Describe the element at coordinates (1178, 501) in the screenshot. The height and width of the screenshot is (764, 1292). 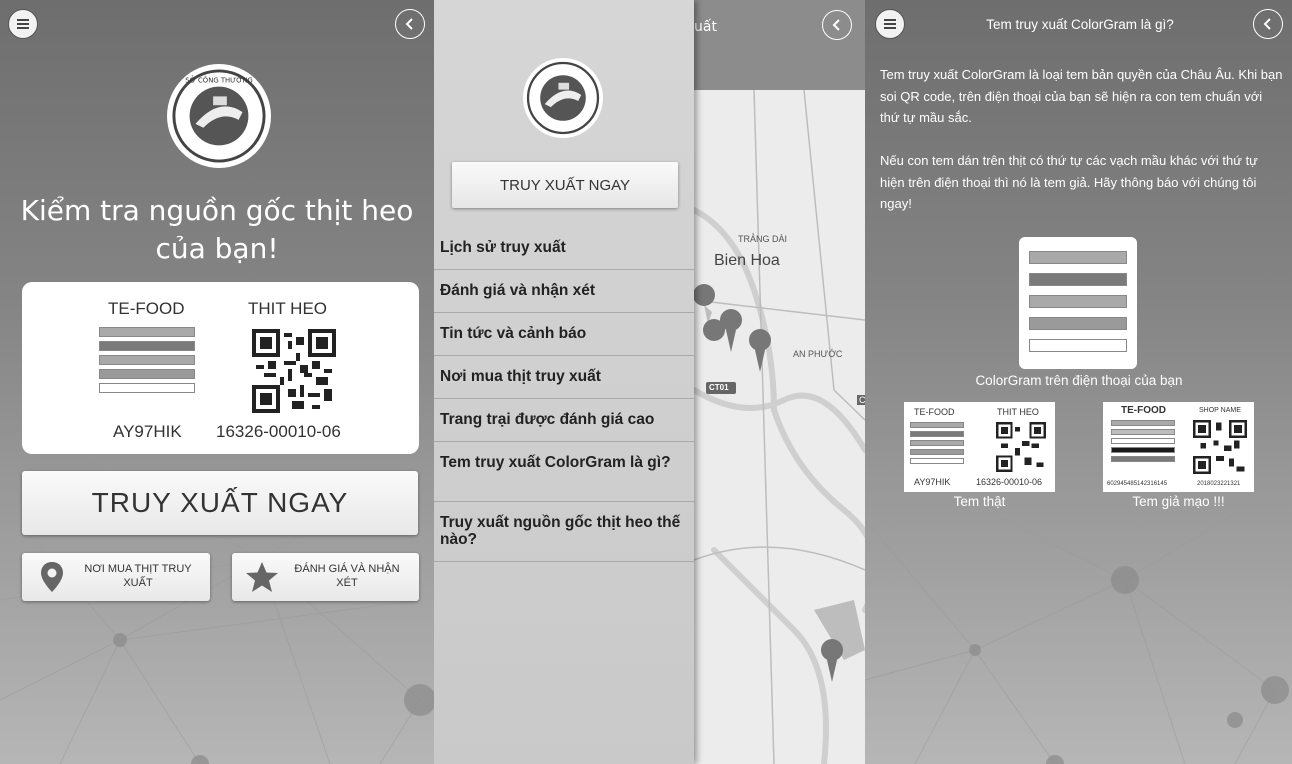
I see `fake-label-caption: Tem giả mạo !!!` at that location.